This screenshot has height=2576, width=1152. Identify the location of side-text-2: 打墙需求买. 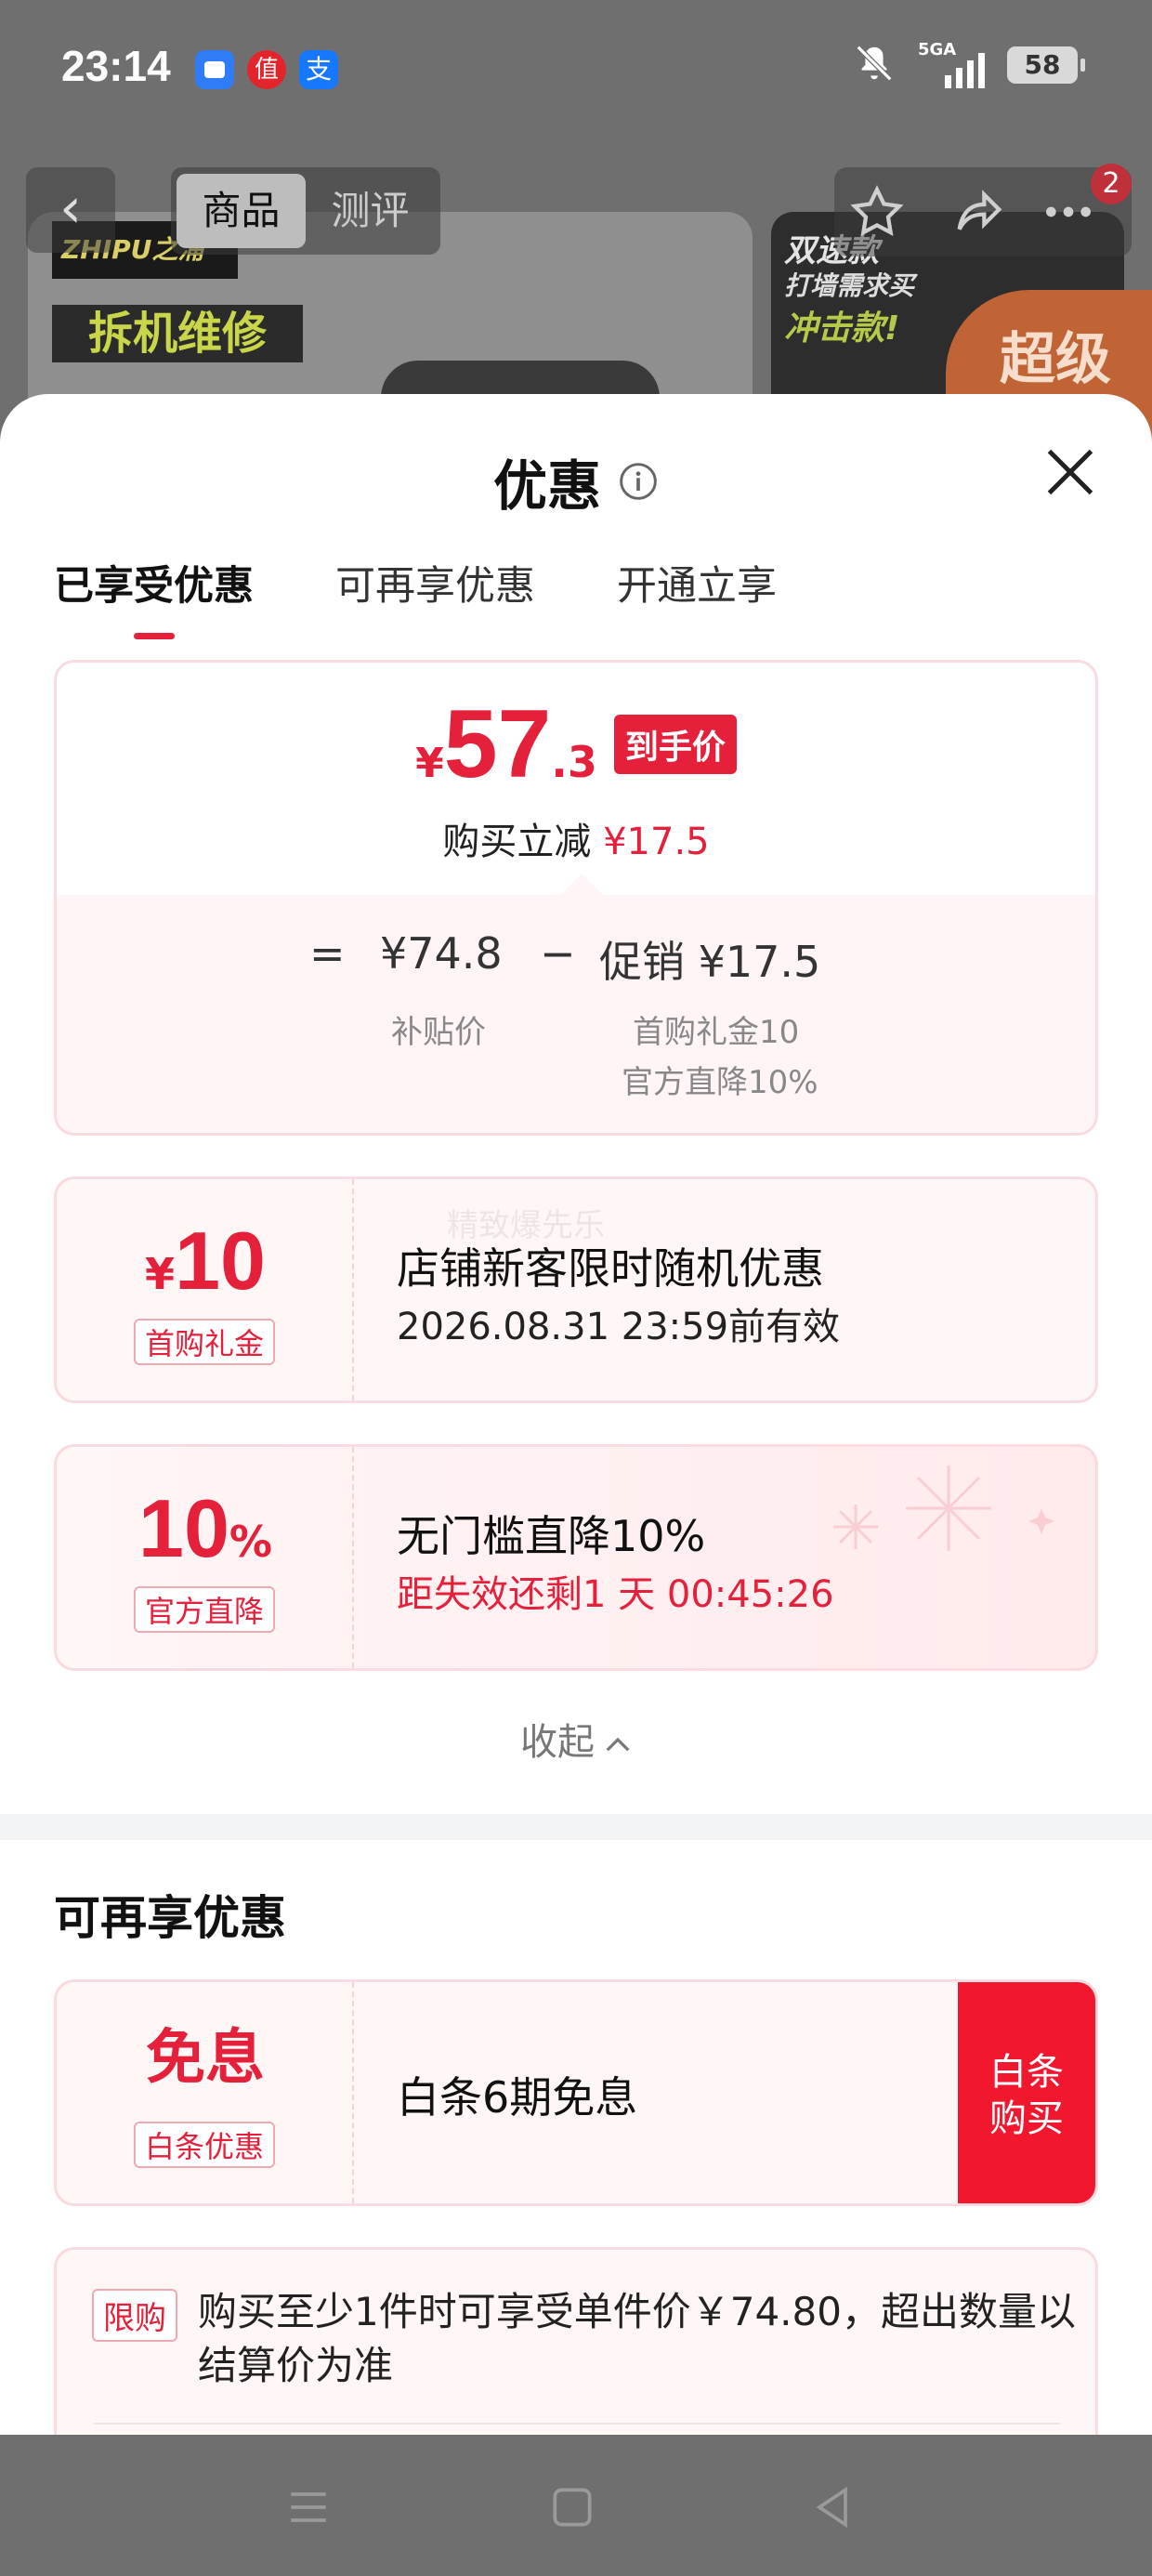
(849, 285).